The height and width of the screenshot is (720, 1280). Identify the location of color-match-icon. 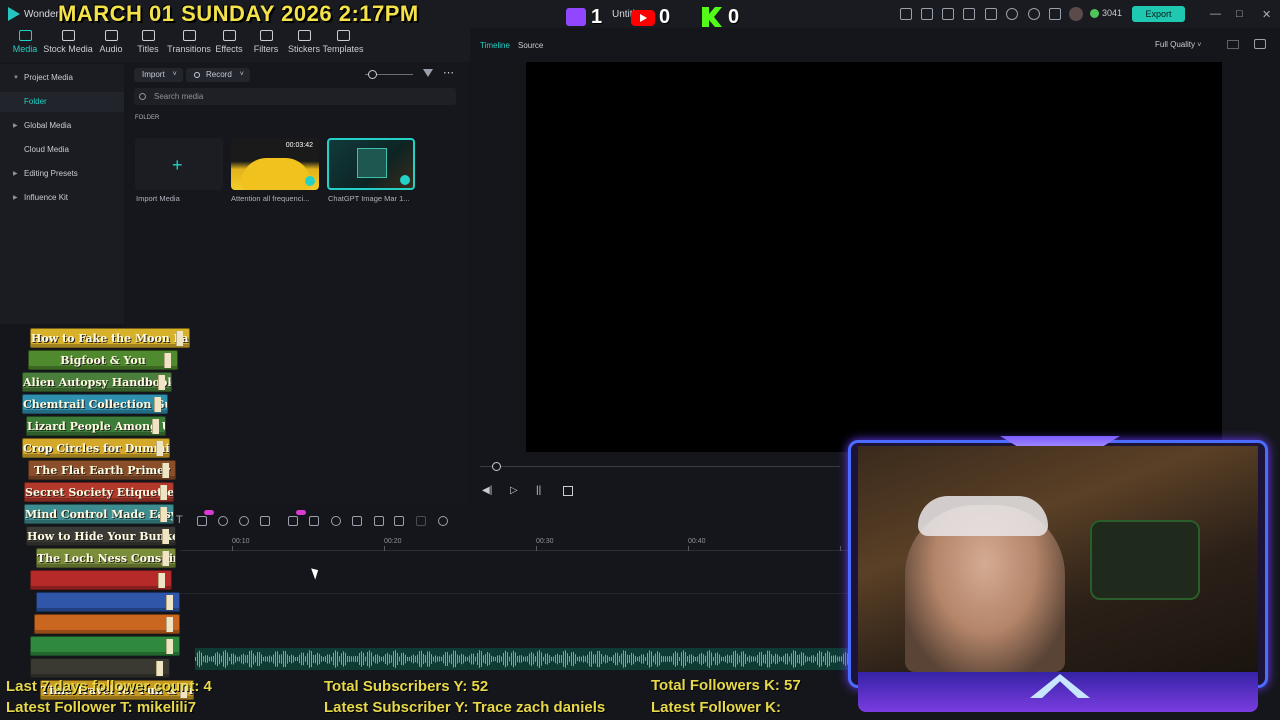
(443, 521).